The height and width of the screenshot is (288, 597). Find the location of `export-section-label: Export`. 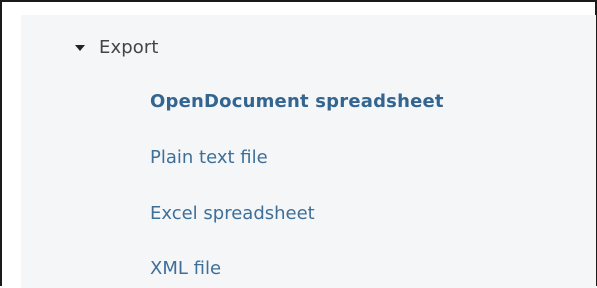

export-section-label: Export is located at coordinates (129, 47).